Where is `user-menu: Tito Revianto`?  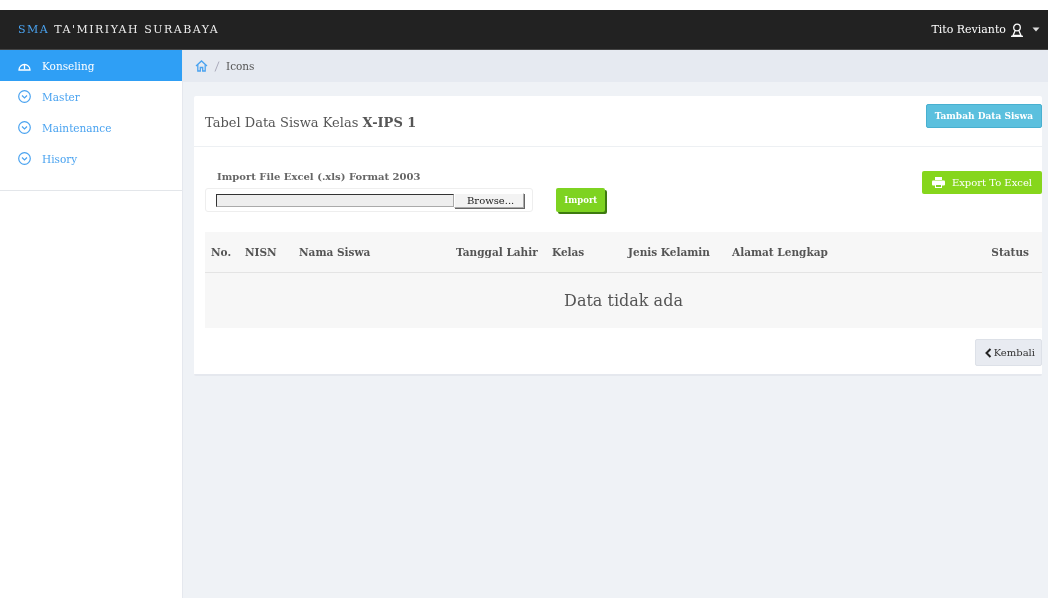 user-menu: Tito Revianto is located at coordinates (978, 29).